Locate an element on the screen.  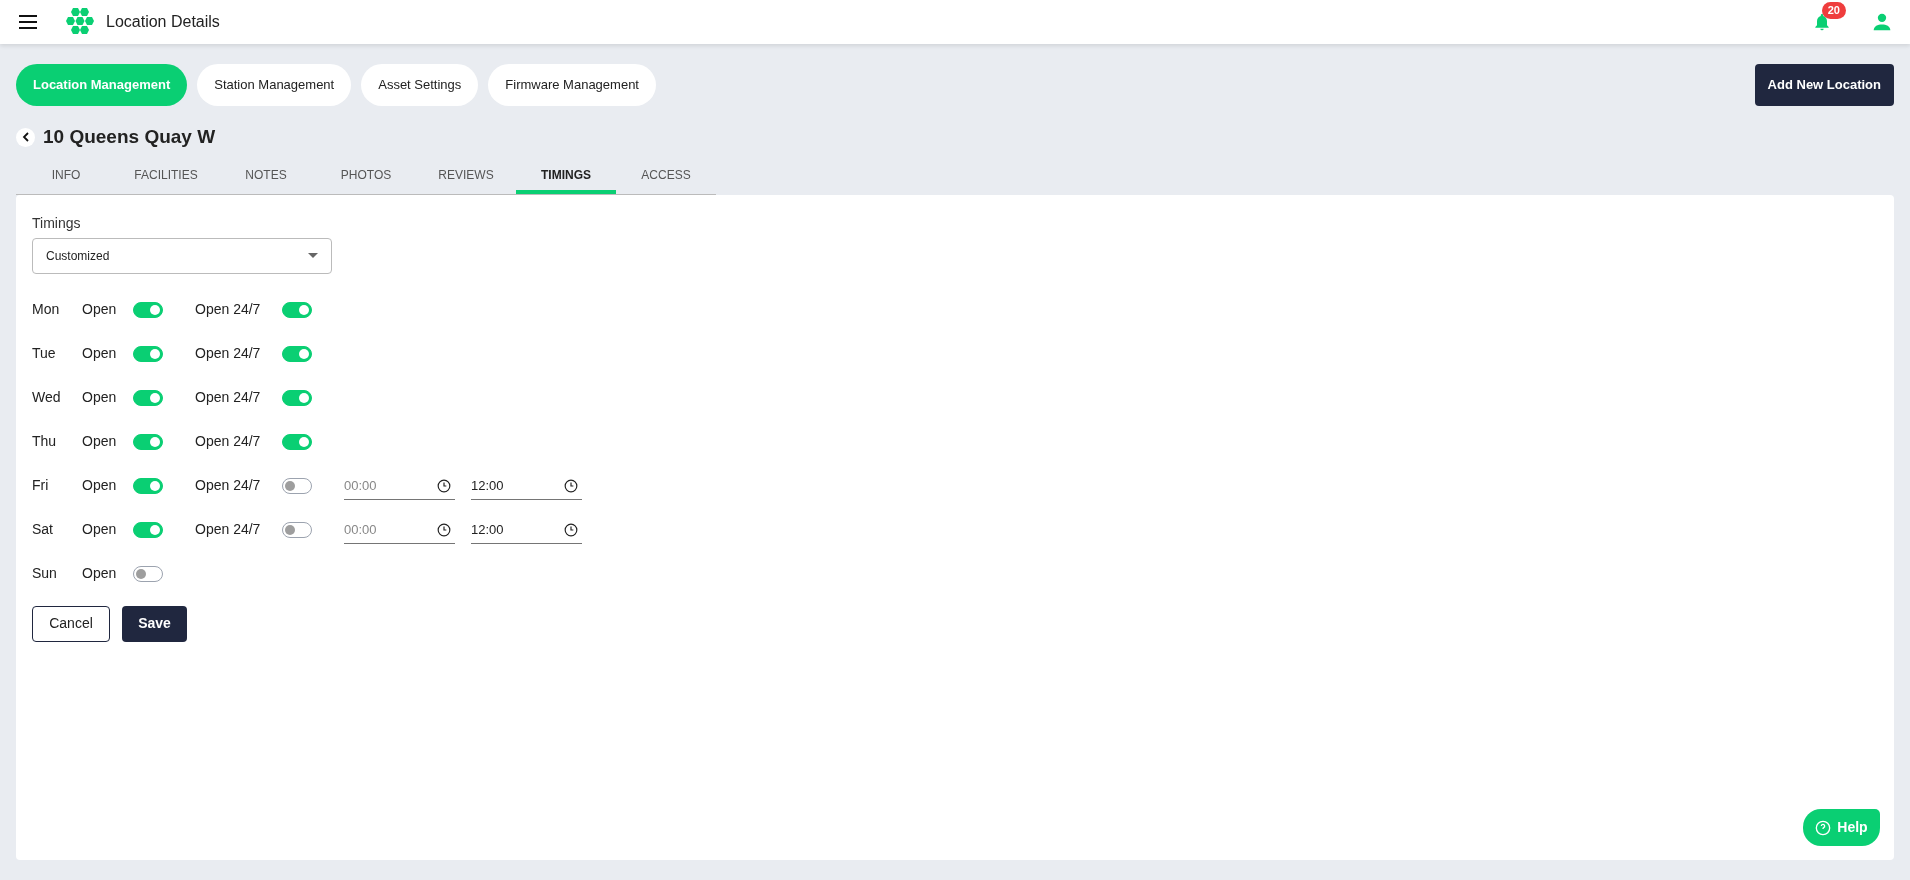
cancel-button: Cancel is located at coordinates (71, 623).